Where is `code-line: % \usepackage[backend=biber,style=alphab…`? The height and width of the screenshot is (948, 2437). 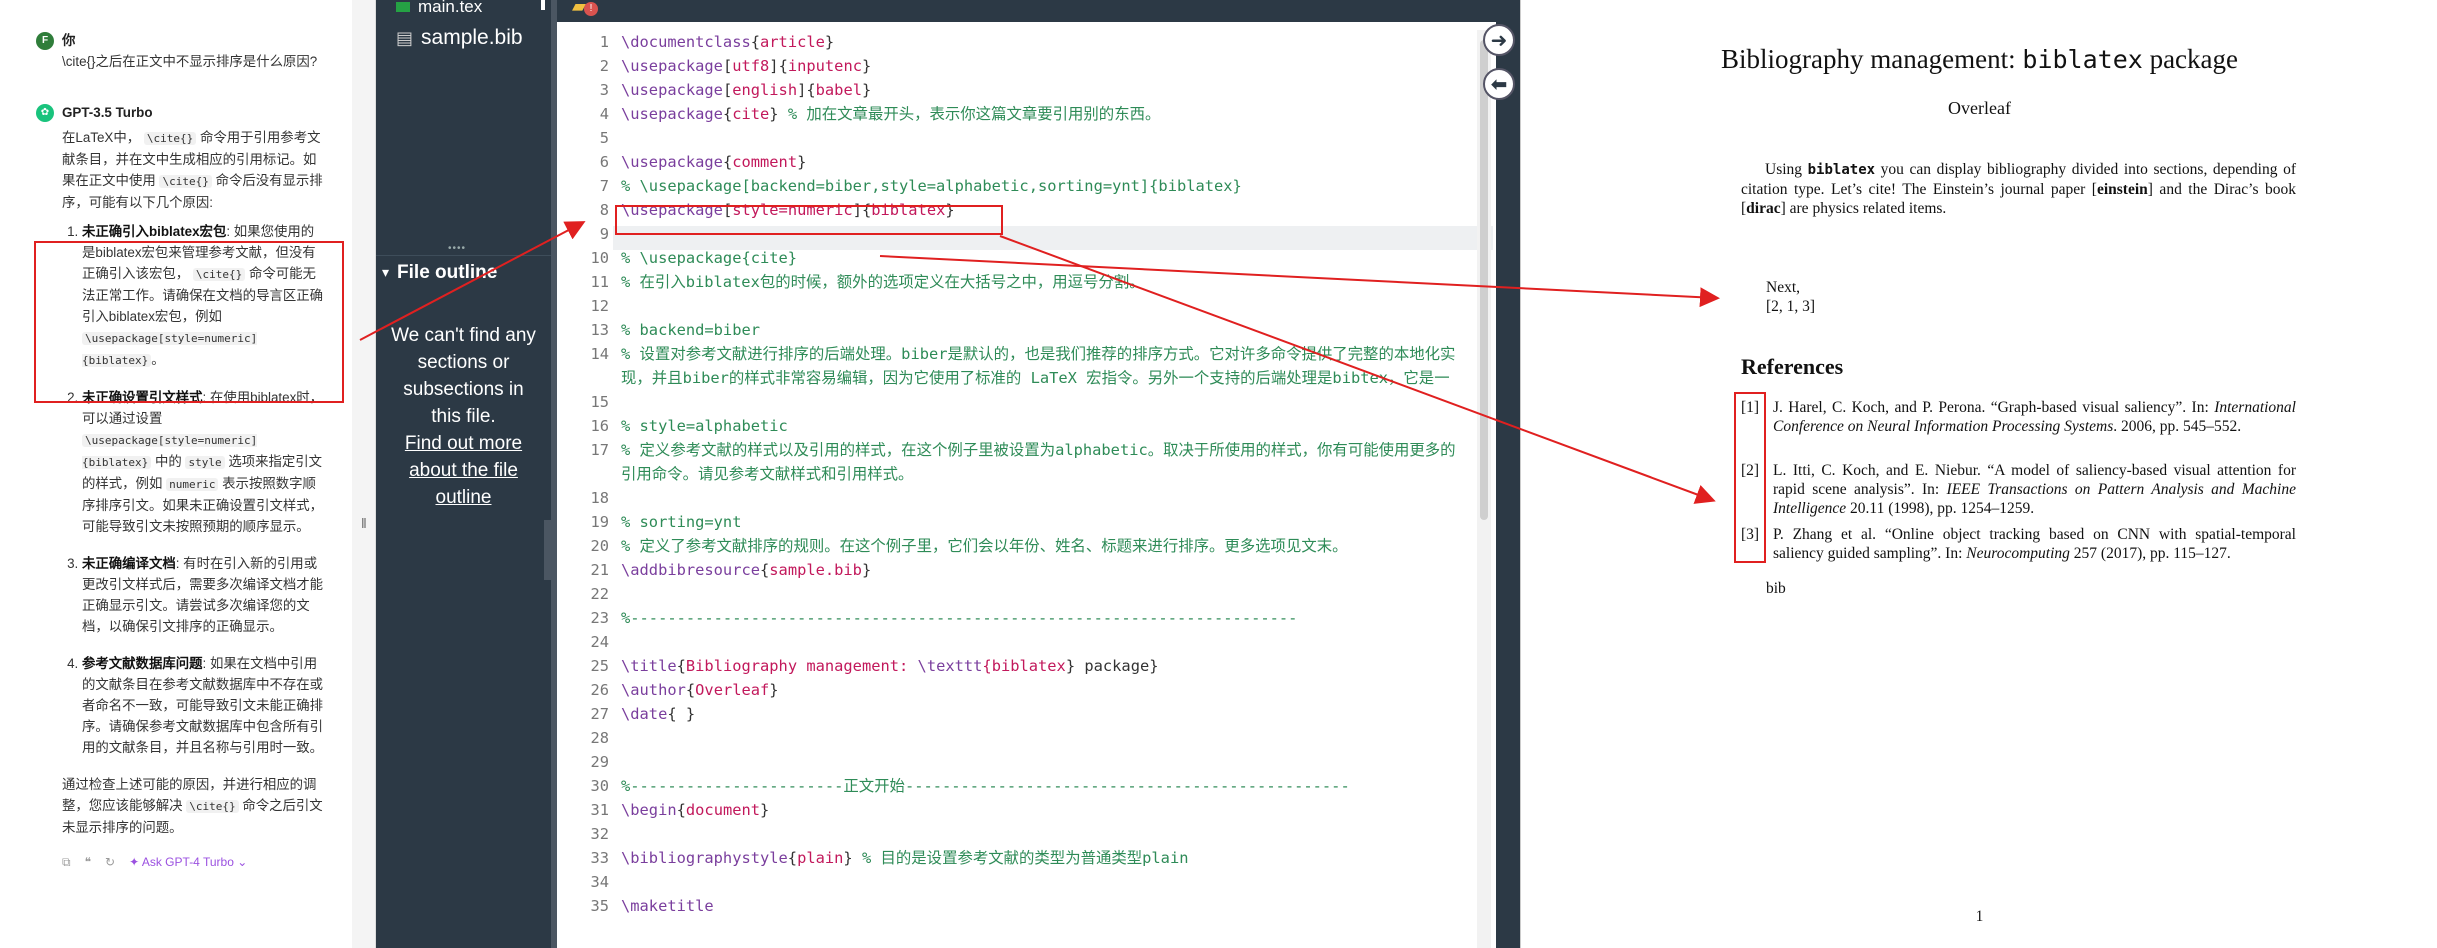 code-line: % \usepackage[backend=biber,style=alphab… is located at coordinates (1041, 186).